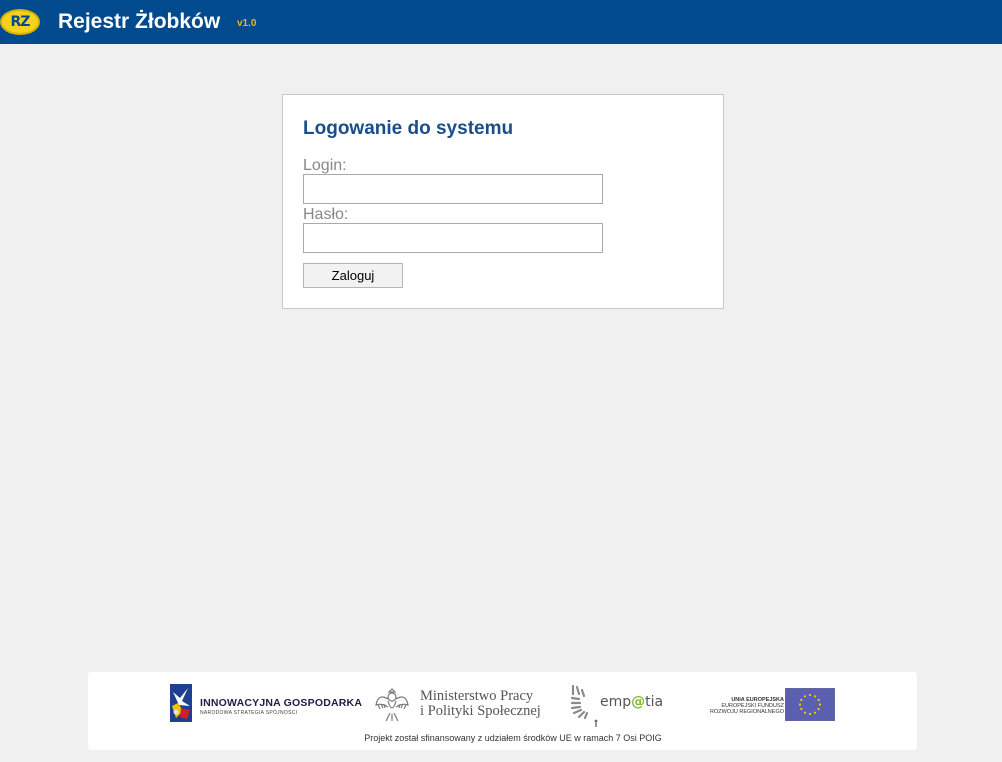 Image resolution: width=1002 pixels, height=762 pixels. I want to click on ministerstwo-line2: i Polityki Społecznej, so click(480, 711).